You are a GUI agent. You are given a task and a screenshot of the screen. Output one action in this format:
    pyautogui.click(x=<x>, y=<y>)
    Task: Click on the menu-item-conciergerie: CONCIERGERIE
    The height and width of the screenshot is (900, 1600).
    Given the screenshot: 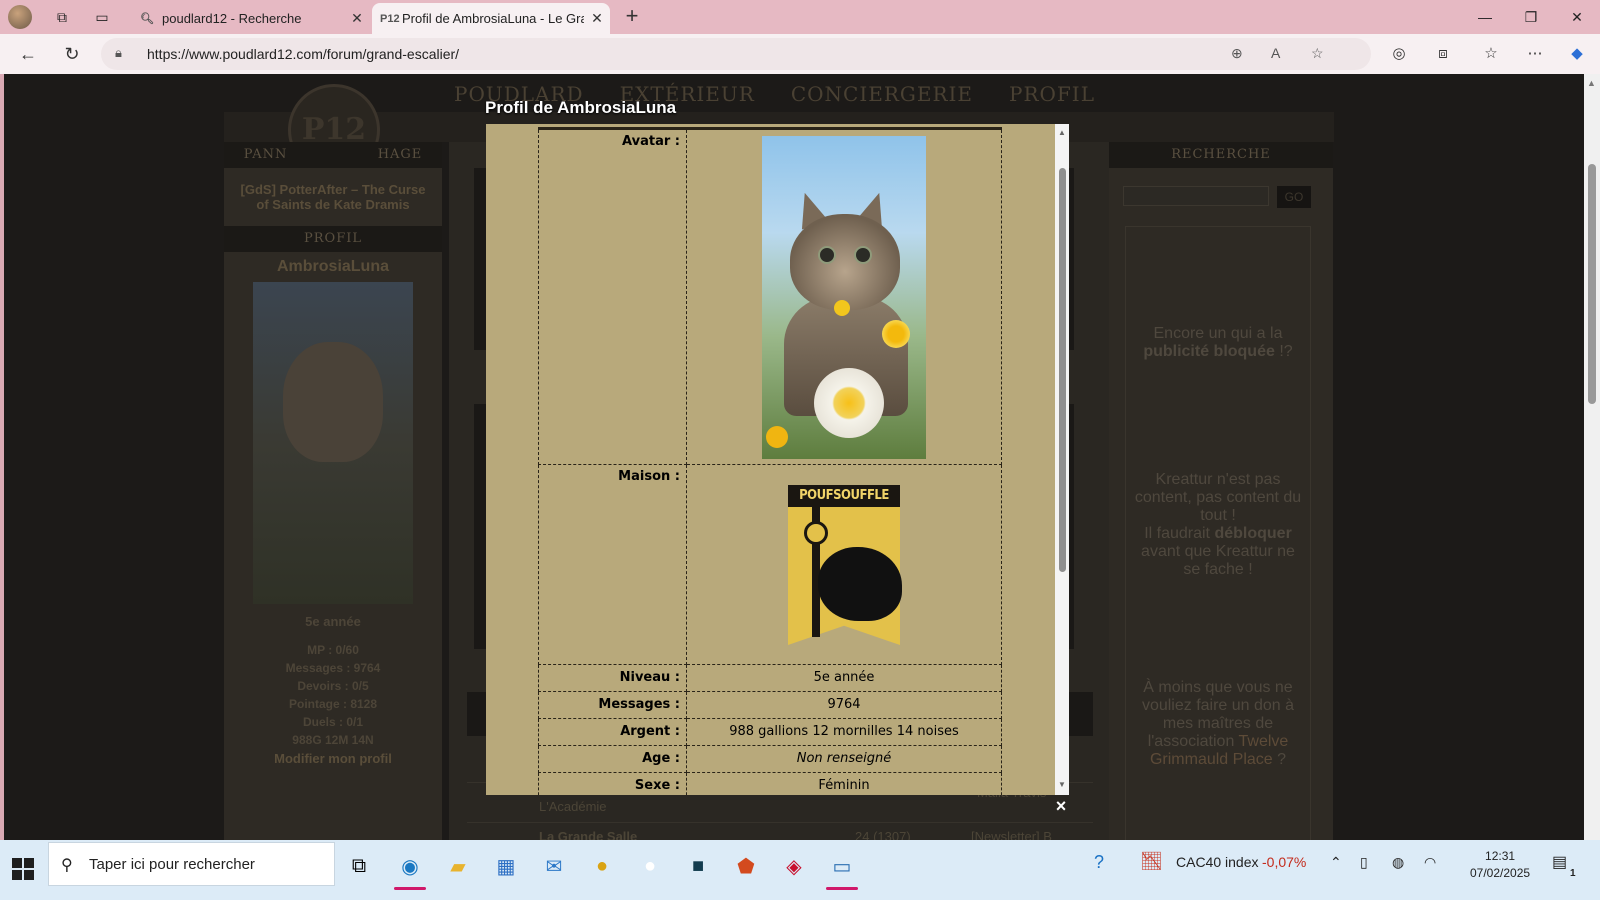 What is the action you would take?
    pyautogui.click(x=882, y=94)
    